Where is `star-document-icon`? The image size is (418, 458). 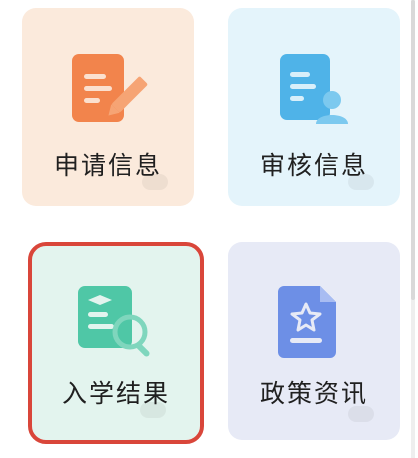
star-document-icon is located at coordinates (314, 324).